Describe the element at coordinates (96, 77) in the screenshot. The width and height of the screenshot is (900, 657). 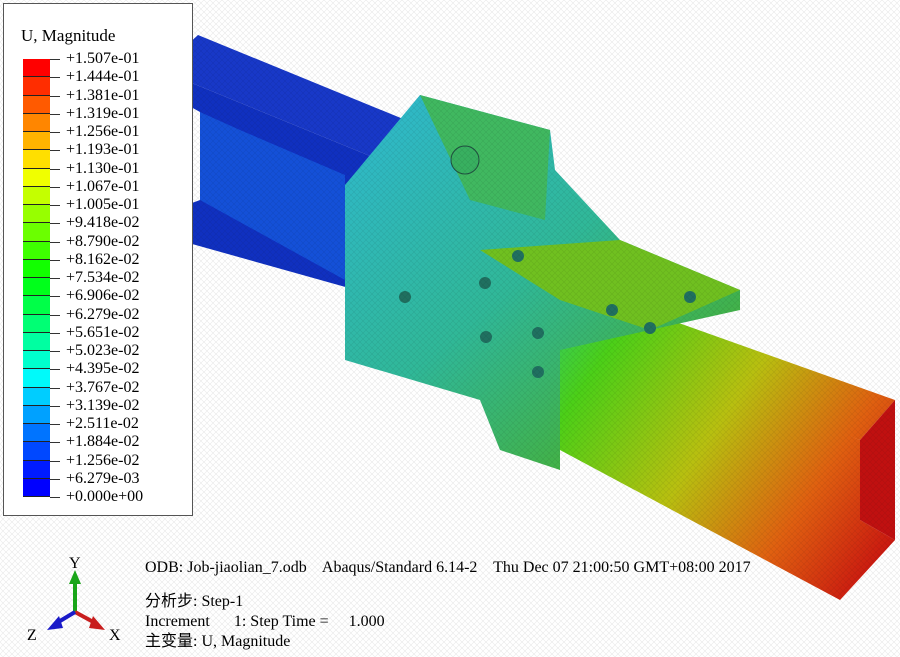
I see `legend-label: +1.444e-01` at that location.